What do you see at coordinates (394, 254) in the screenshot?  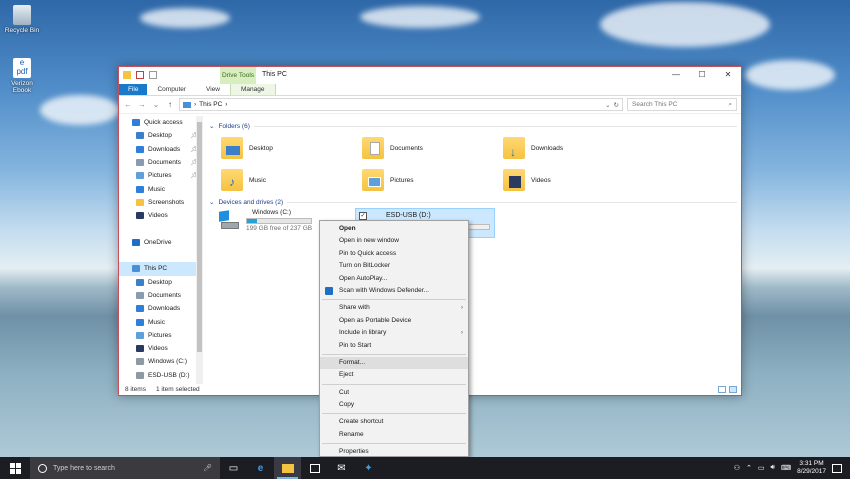 I see `context-menu-item: Pin to Quick access` at bounding box center [394, 254].